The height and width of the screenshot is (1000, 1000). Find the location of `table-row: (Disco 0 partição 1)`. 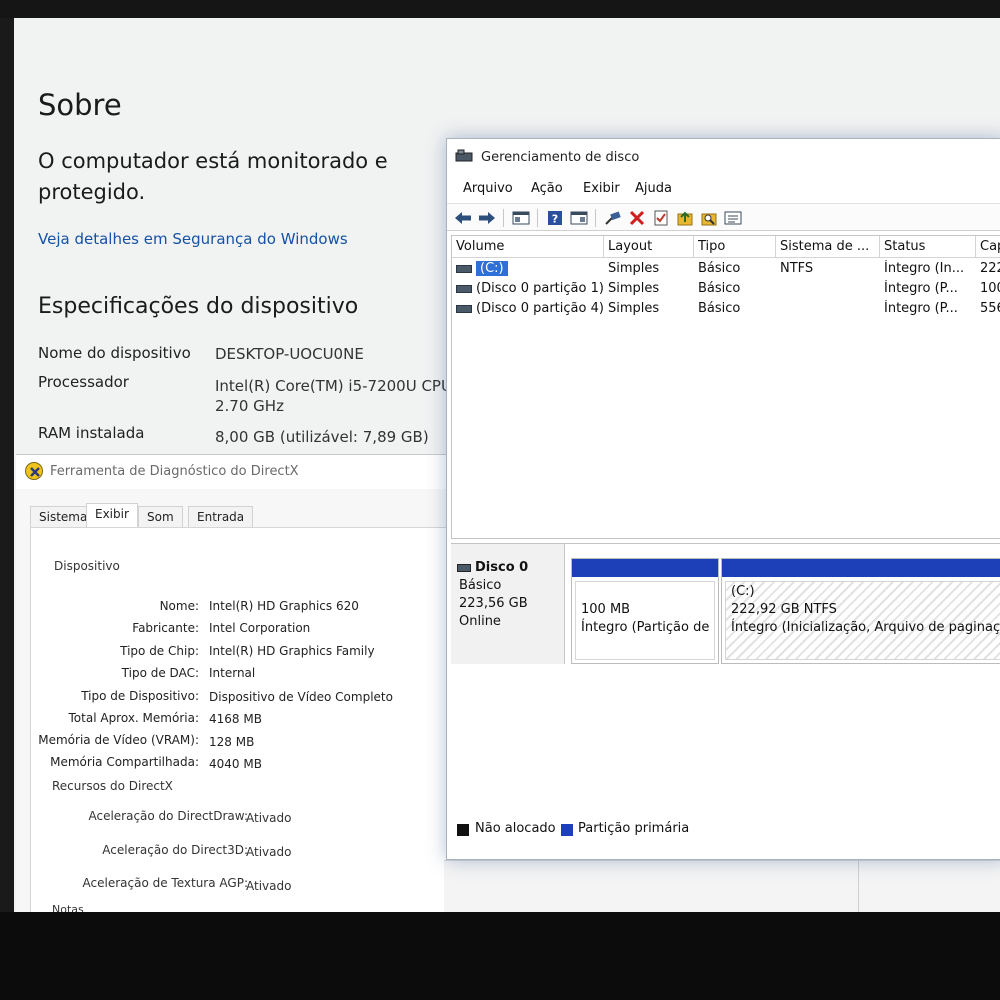

table-row: (Disco 0 partição 1) is located at coordinates (528, 290).